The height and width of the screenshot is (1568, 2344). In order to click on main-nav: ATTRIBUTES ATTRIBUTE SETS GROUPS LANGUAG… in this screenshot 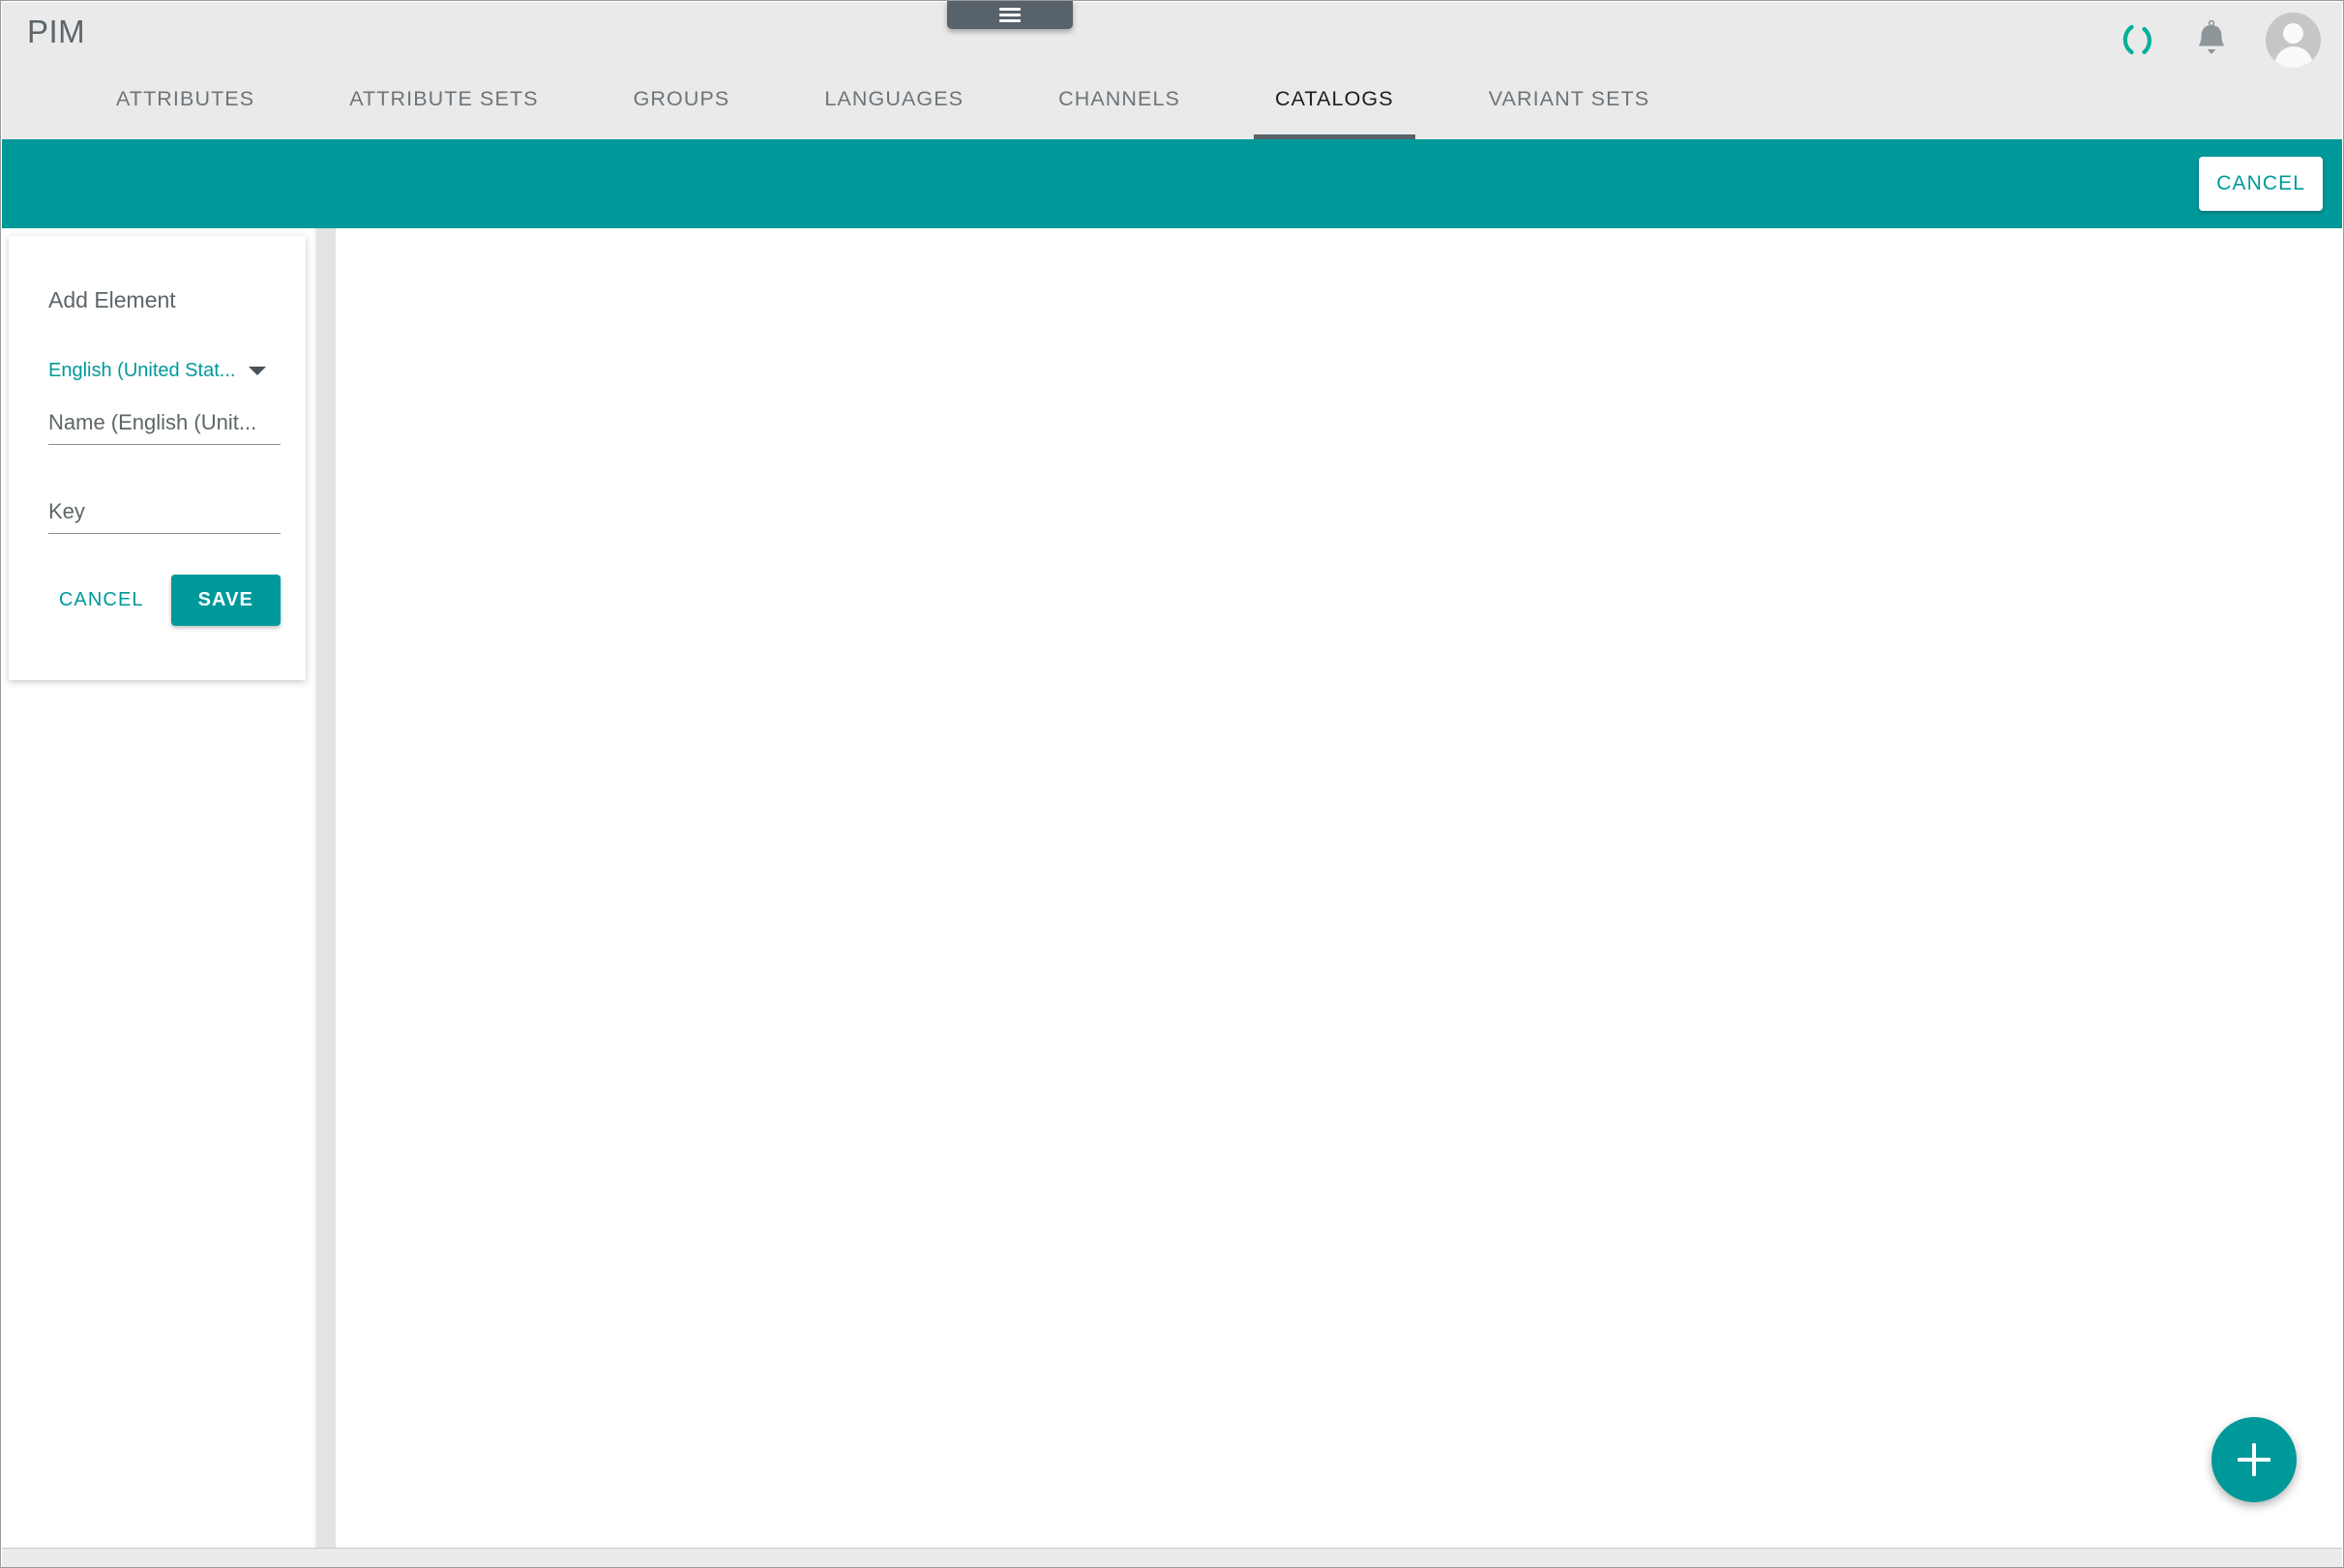, I will do `click(1172, 106)`.